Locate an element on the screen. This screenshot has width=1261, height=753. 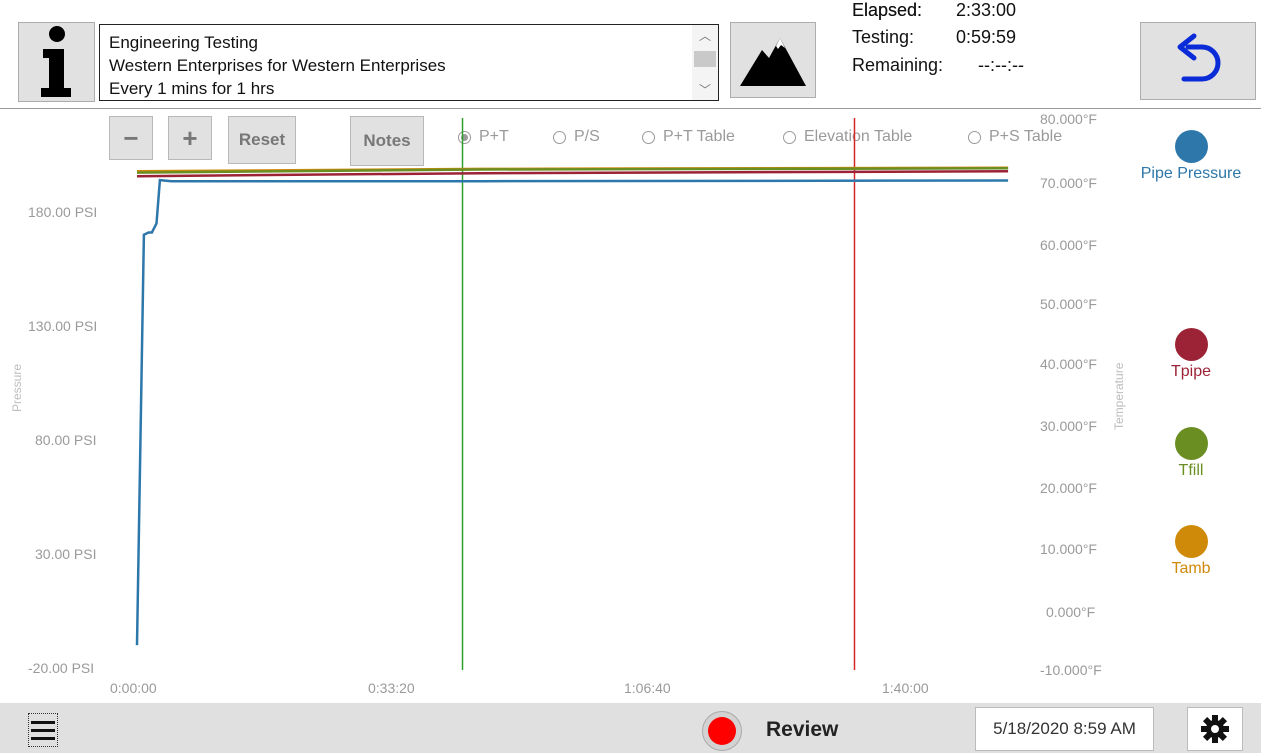
legend-label: Tpipe is located at coordinates (1191, 371).